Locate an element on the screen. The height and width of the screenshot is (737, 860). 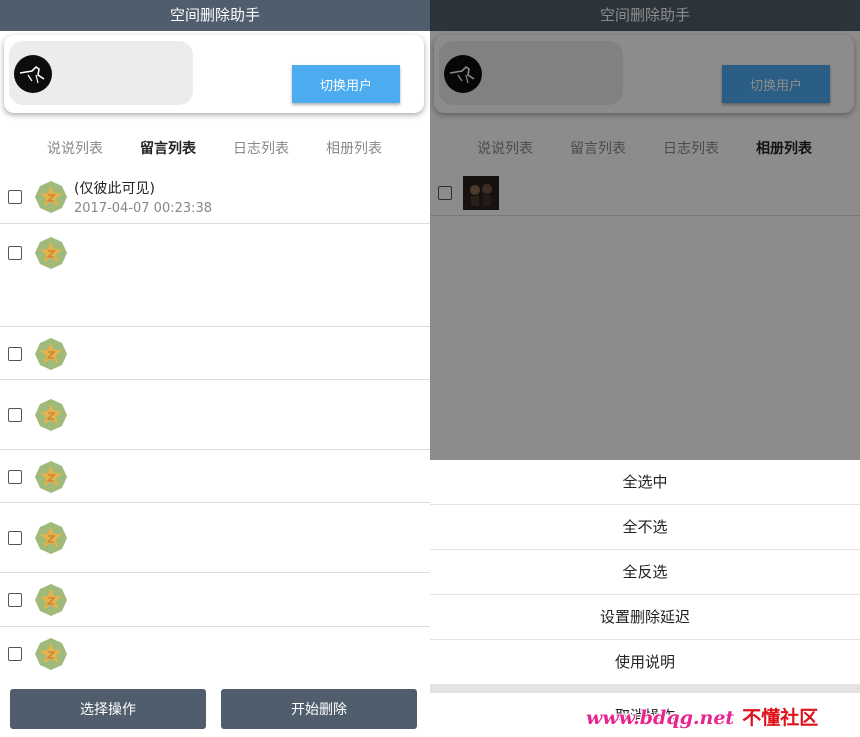
watermark-name: 不懂社区 is located at coordinates (780, 718).